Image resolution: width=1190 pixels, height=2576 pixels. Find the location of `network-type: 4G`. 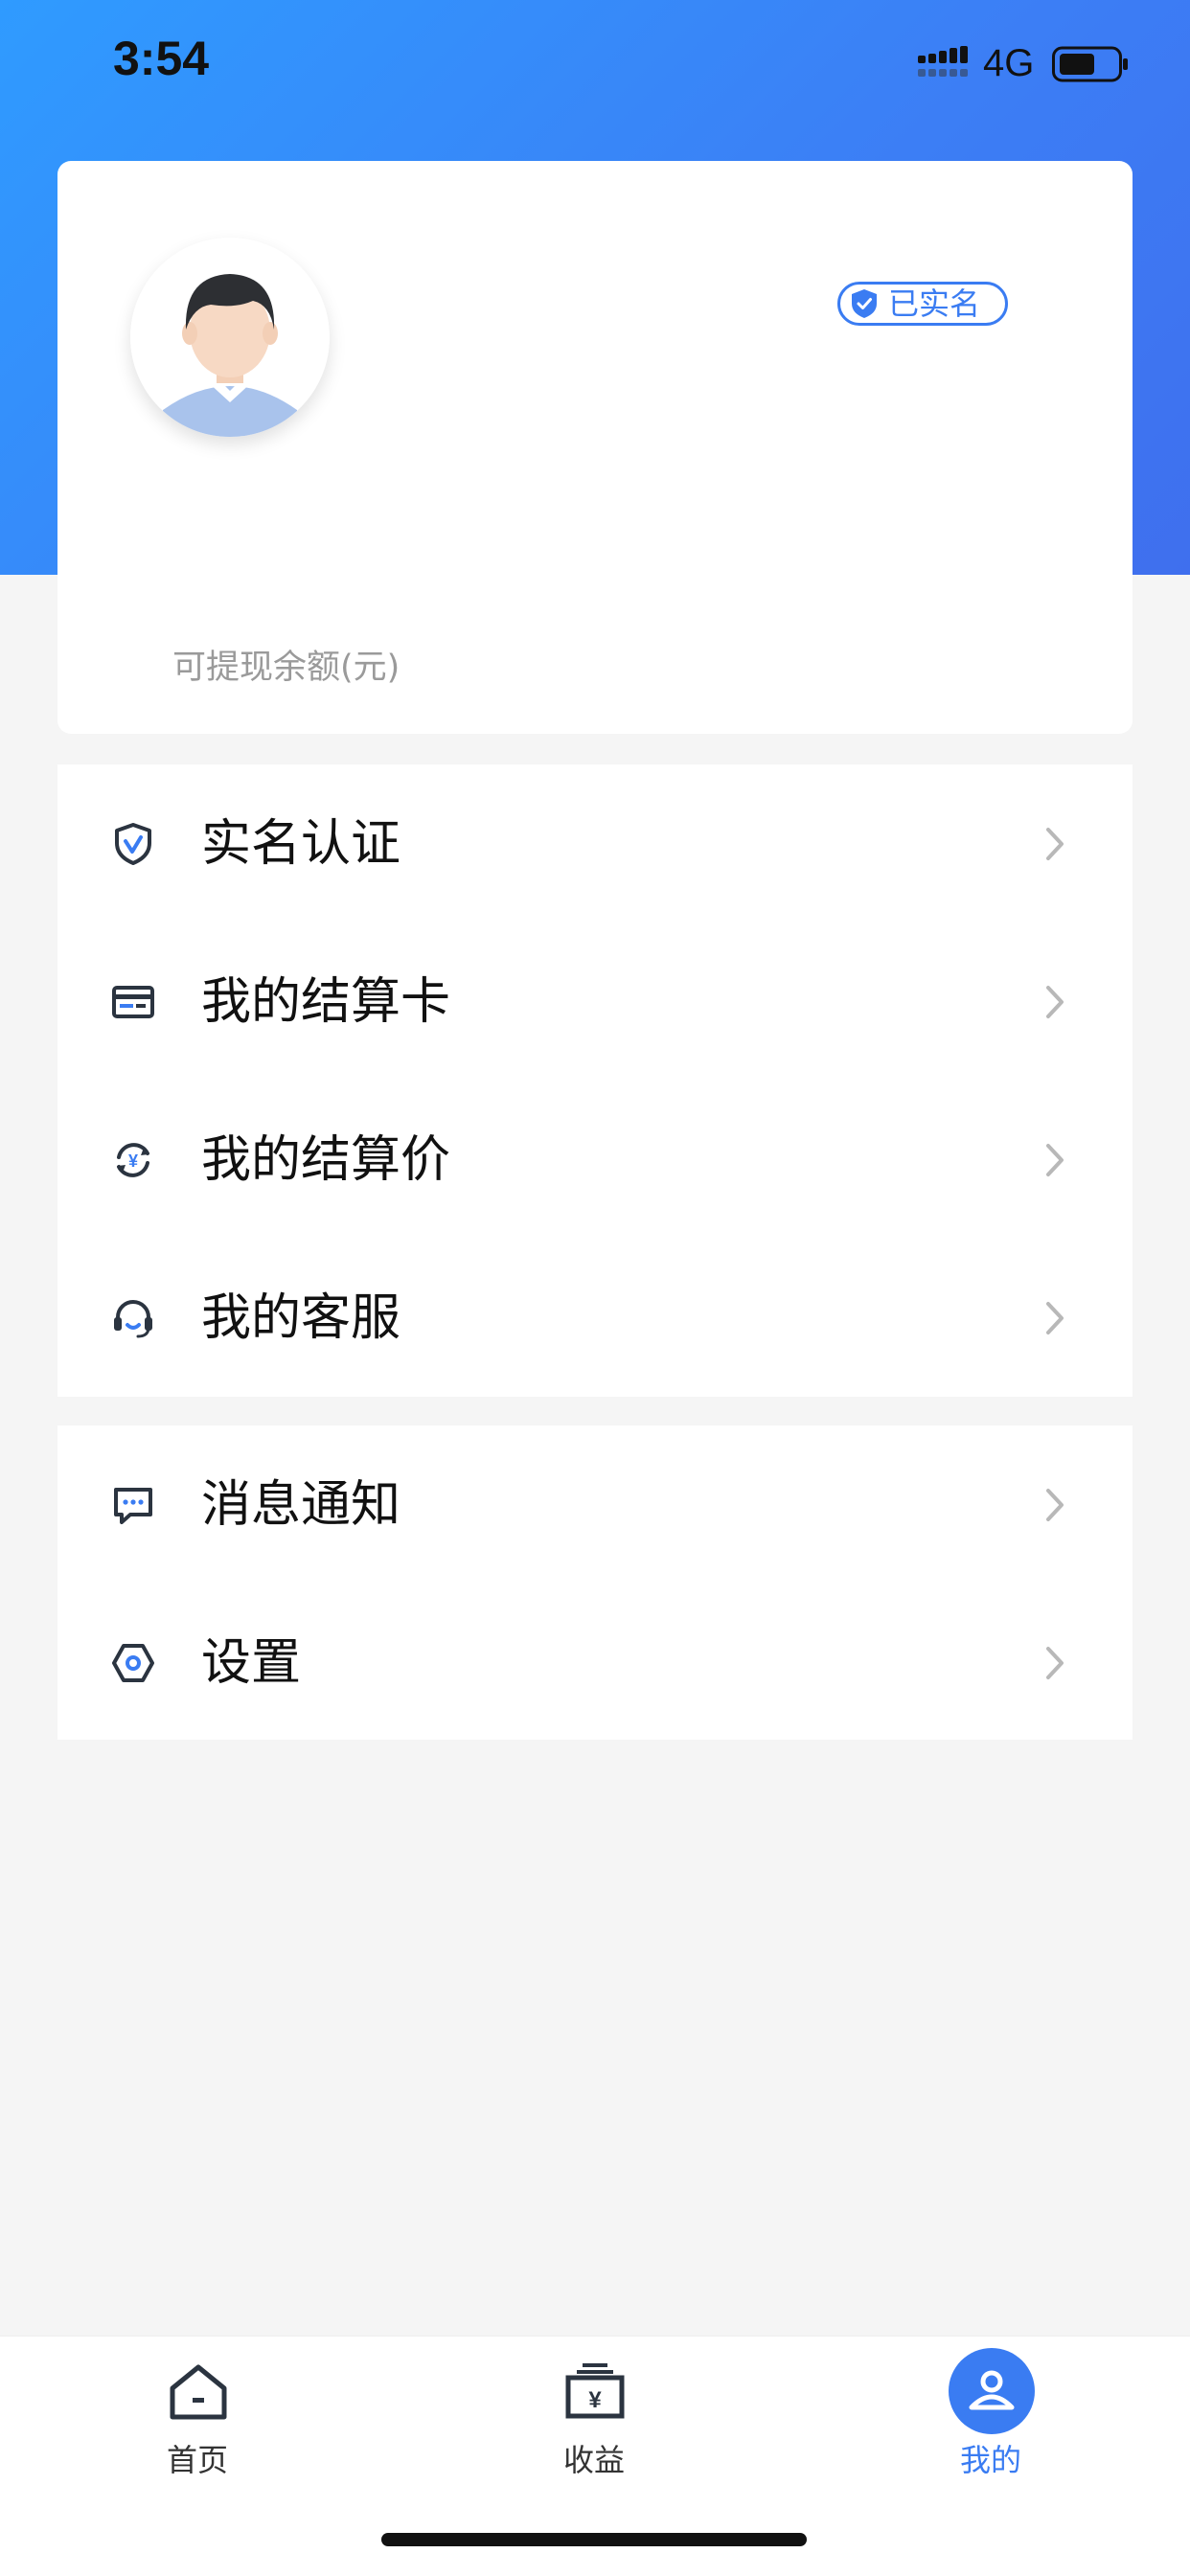

network-type: 4G is located at coordinates (1009, 63).